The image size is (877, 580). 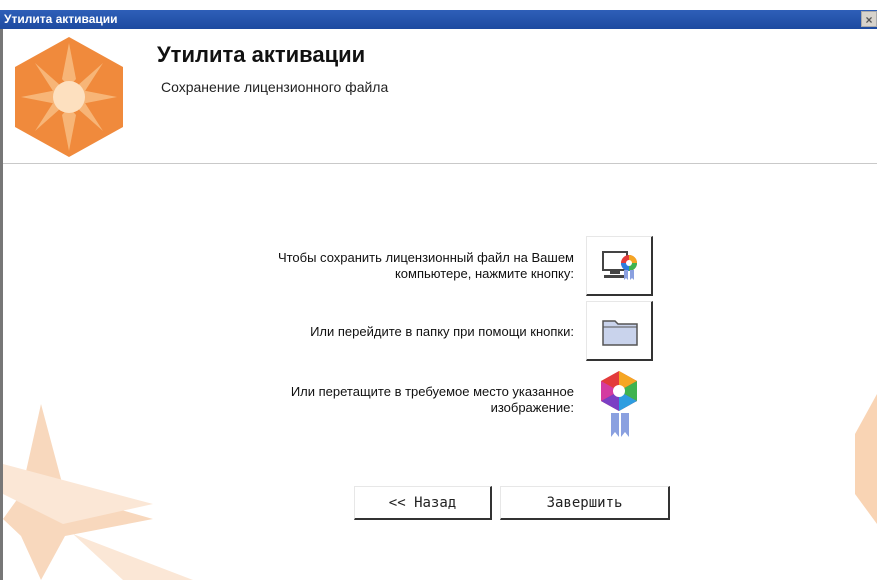 What do you see at coordinates (442, 331) in the screenshot?
I see `folder-instruction-text: Или перейдите в папку при помощи кнопки:` at bounding box center [442, 331].